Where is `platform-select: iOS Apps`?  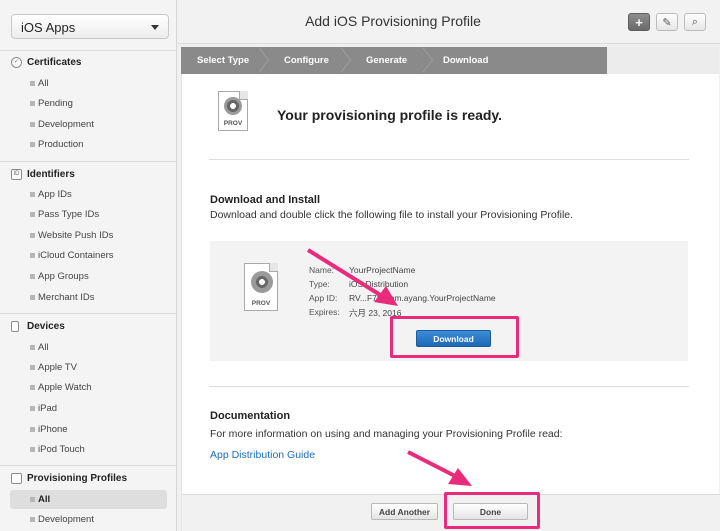
platform-select: iOS Apps is located at coordinates (90, 26).